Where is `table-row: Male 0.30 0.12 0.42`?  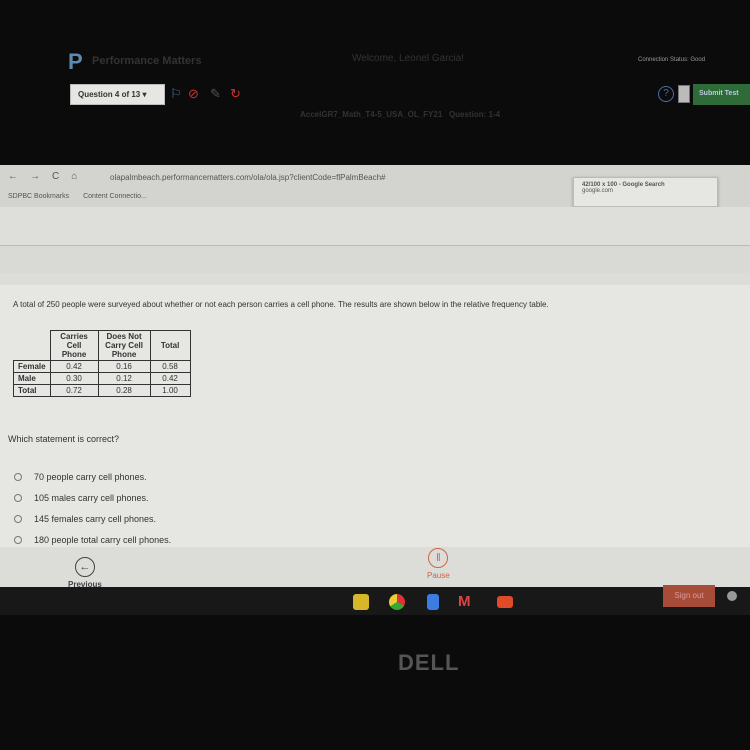
table-row: Male 0.30 0.12 0.42 is located at coordinates (102, 378).